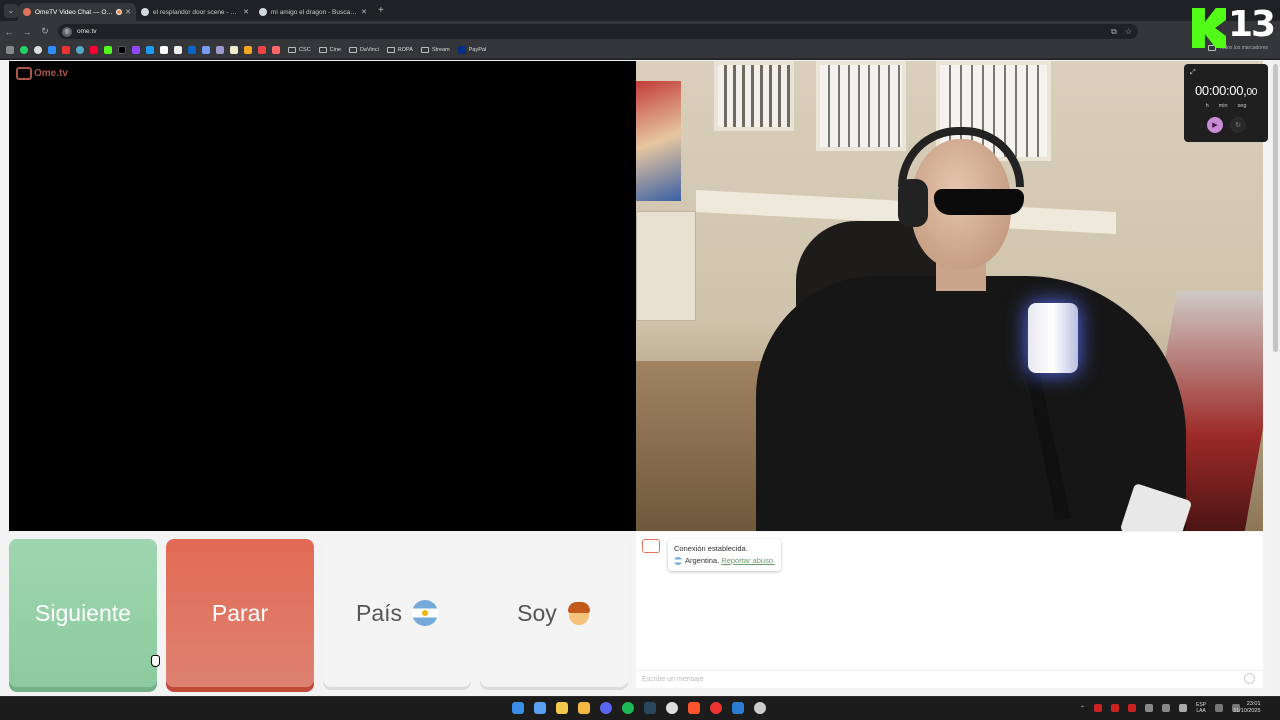  Describe the element at coordinates (83, 613) in the screenshot. I see `next-button: Siguiente` at that location.